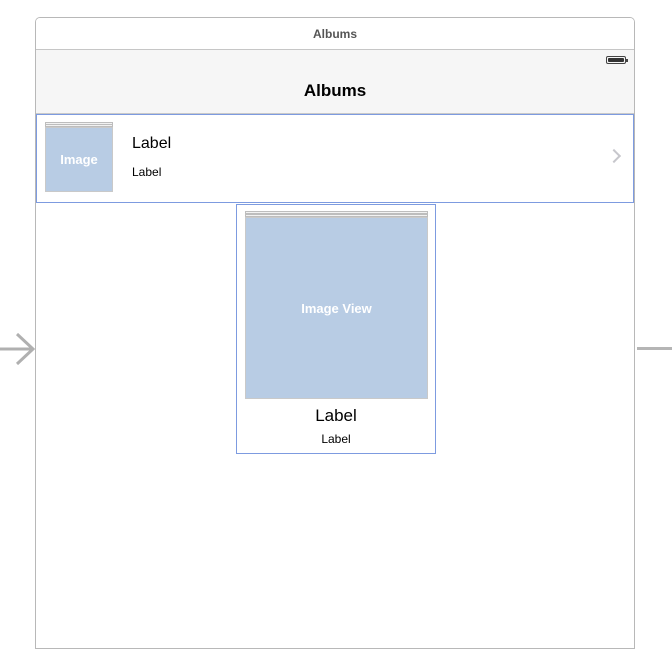 The width and height of the screenshot is (672, 672). Describe the element at coordinates (336, 308) in the screenshot. I see `image-view-placeholder: Image View` at that location.